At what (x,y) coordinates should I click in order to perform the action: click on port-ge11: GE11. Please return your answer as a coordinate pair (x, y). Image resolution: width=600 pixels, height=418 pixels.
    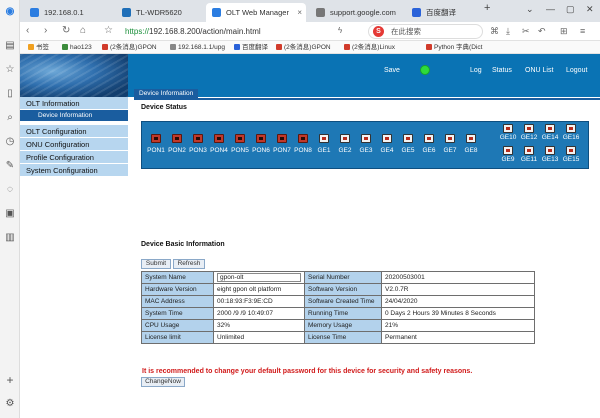
    Looking at the image, I should click on (529, 155).